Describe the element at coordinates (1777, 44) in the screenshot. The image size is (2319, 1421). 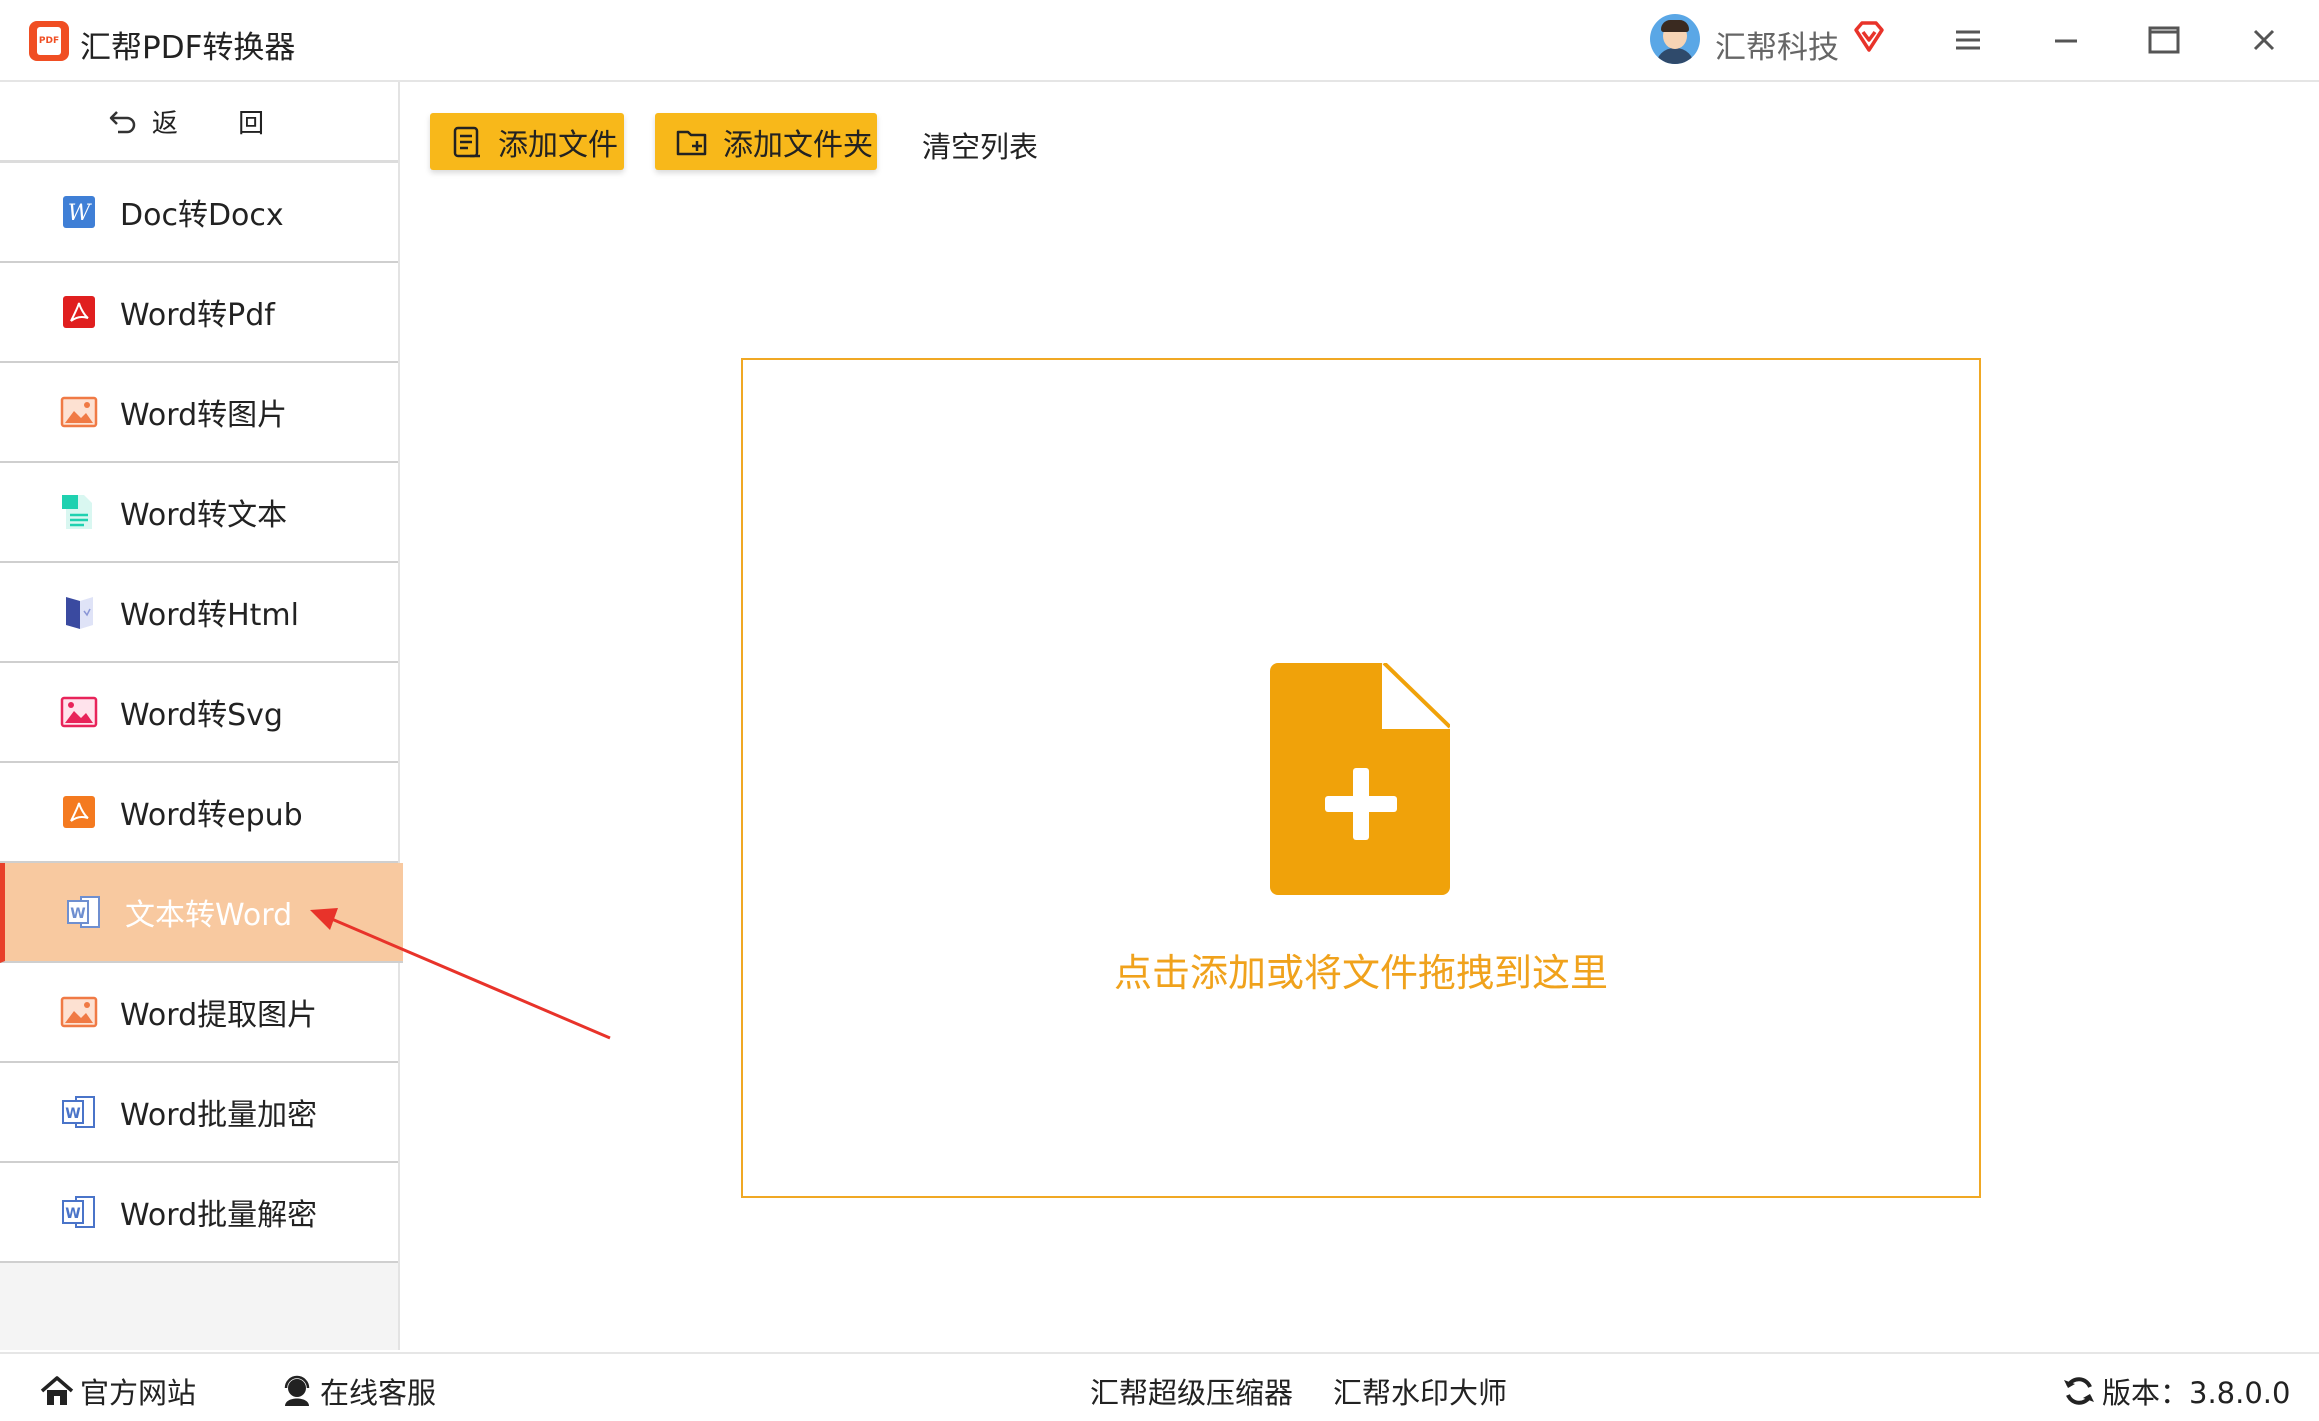
I see `user-name: 汇帮科技` at that location.